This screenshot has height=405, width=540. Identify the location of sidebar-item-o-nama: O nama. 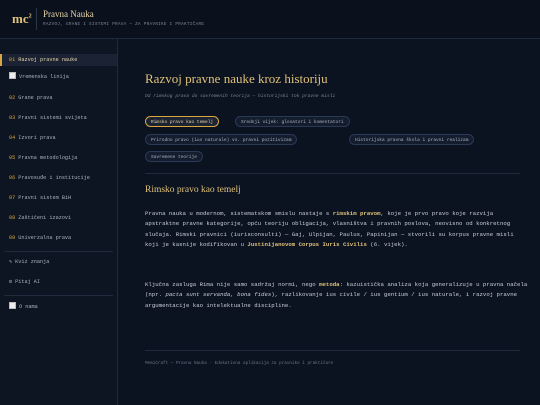
(58, 307).